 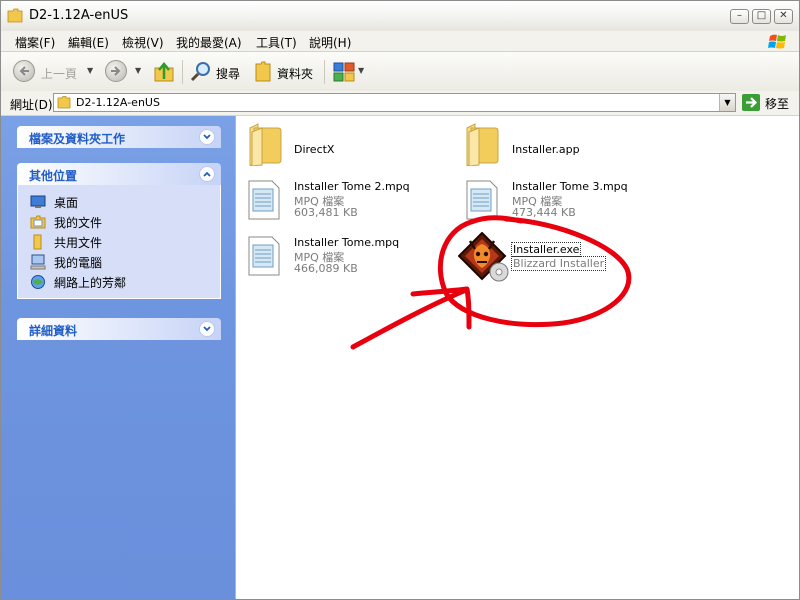 I want to click on details-header: 詳細資料, so click(x=119, y=329).